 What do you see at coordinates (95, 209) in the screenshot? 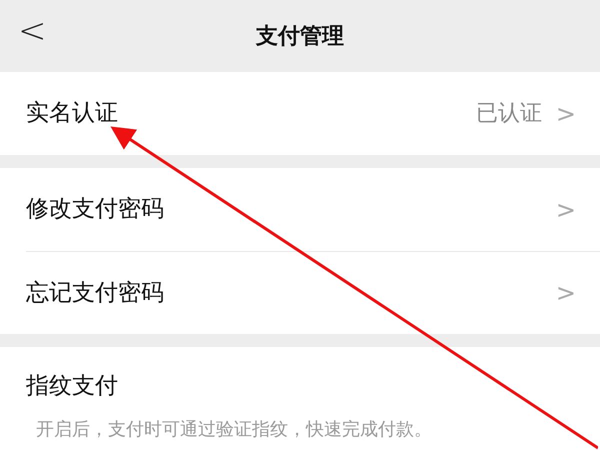
I see `row-label: 修改支付密码` at bounding box center [95, 209].